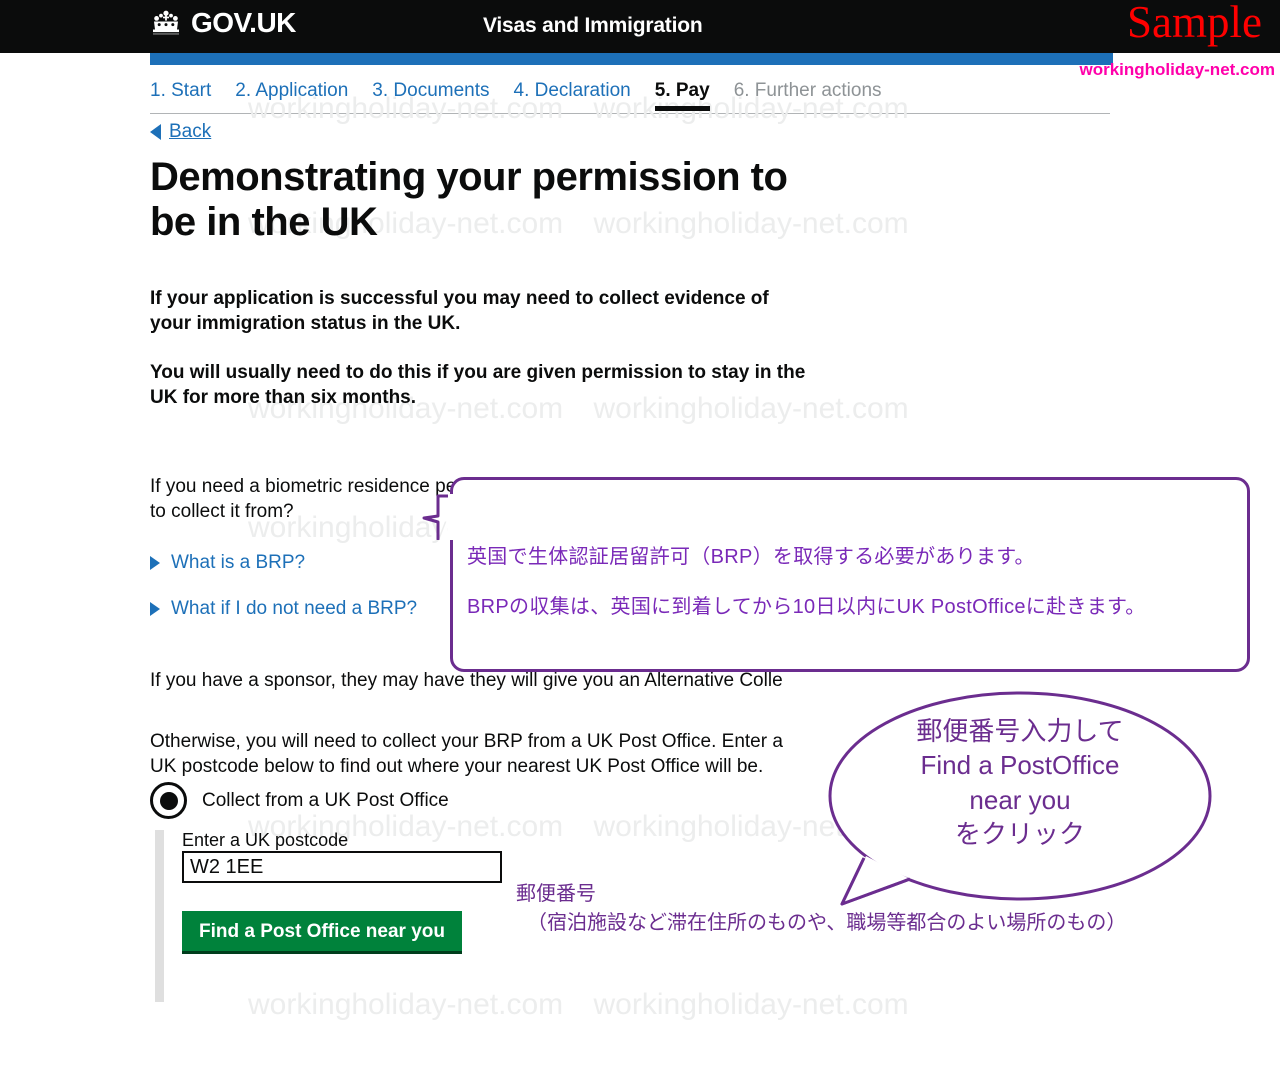 This screenshot has height=1070, width=1280. I want to click on back-link: Back, so click(180, 132).